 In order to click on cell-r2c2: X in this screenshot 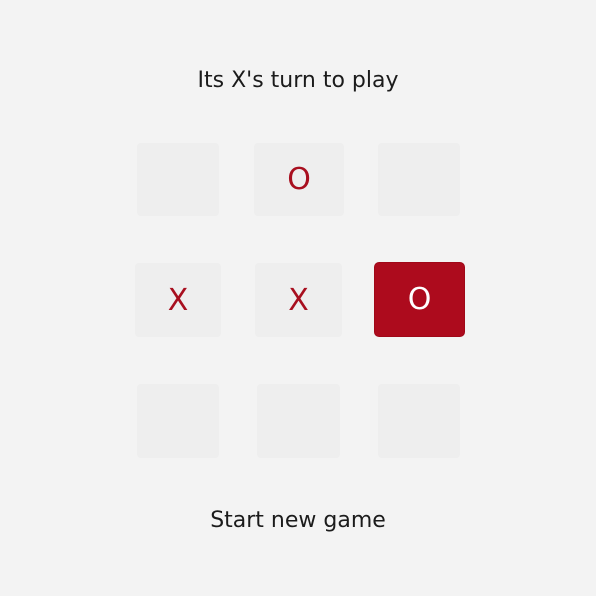, I will do `click(298, 300)`.